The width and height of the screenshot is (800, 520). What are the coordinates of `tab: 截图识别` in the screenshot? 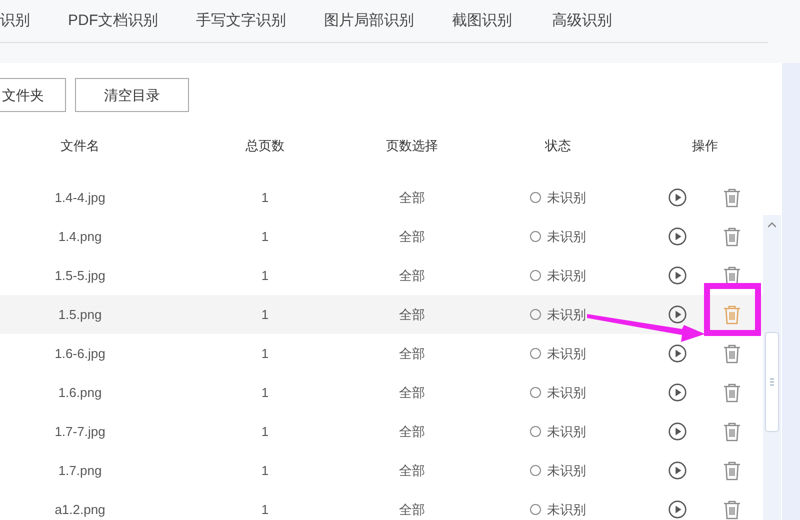 It's located at (482, 21).